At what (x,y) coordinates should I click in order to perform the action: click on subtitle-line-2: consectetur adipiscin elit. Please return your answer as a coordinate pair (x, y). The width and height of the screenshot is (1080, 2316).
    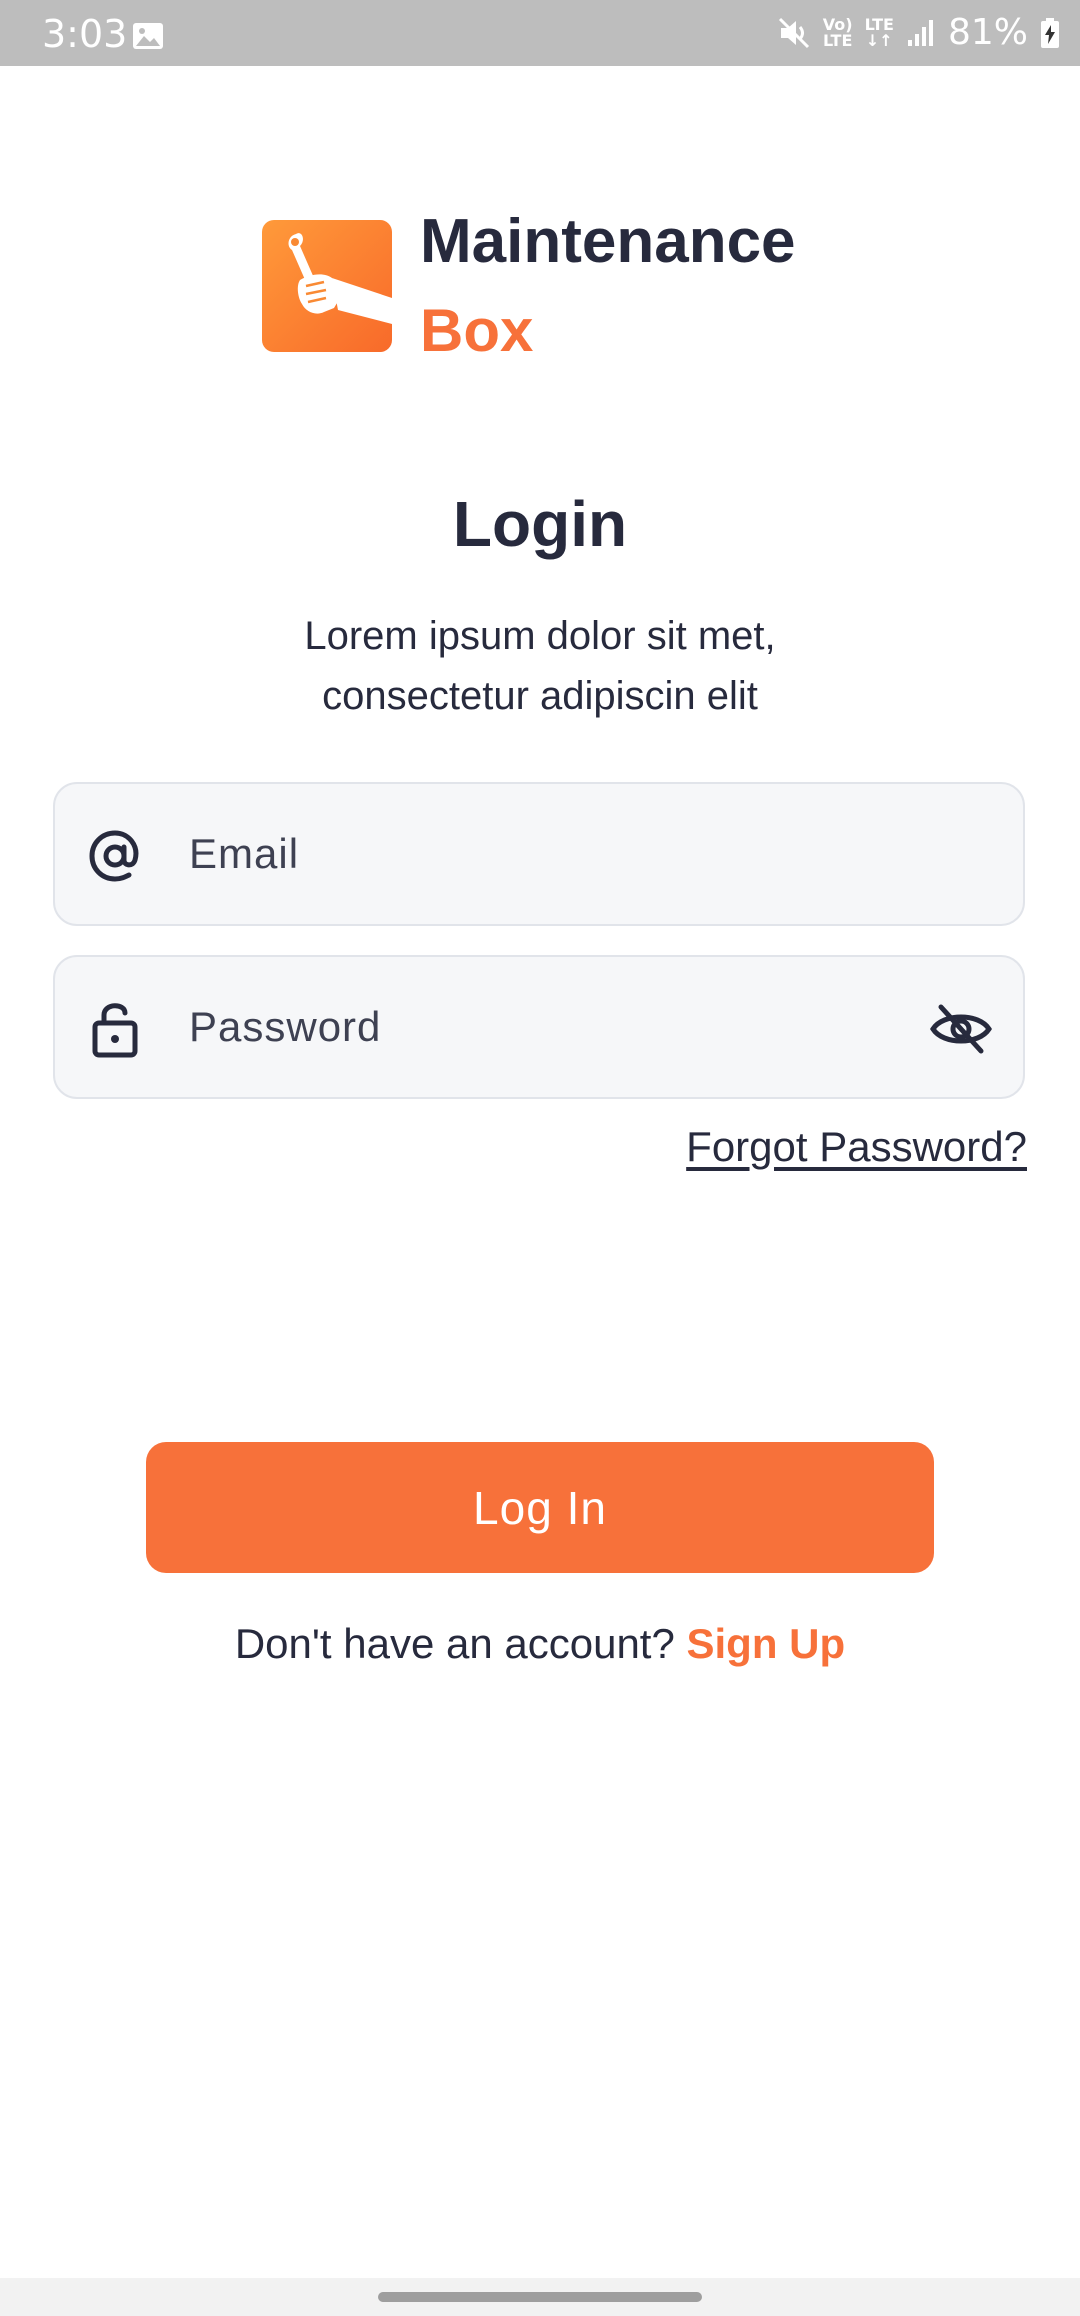
    Looking at the image, I should click on (540, 696).